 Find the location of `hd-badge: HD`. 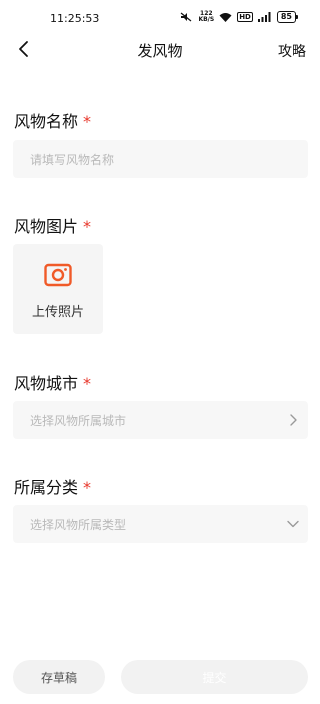

hd-badge: HD is located at coordinates (245, 17).